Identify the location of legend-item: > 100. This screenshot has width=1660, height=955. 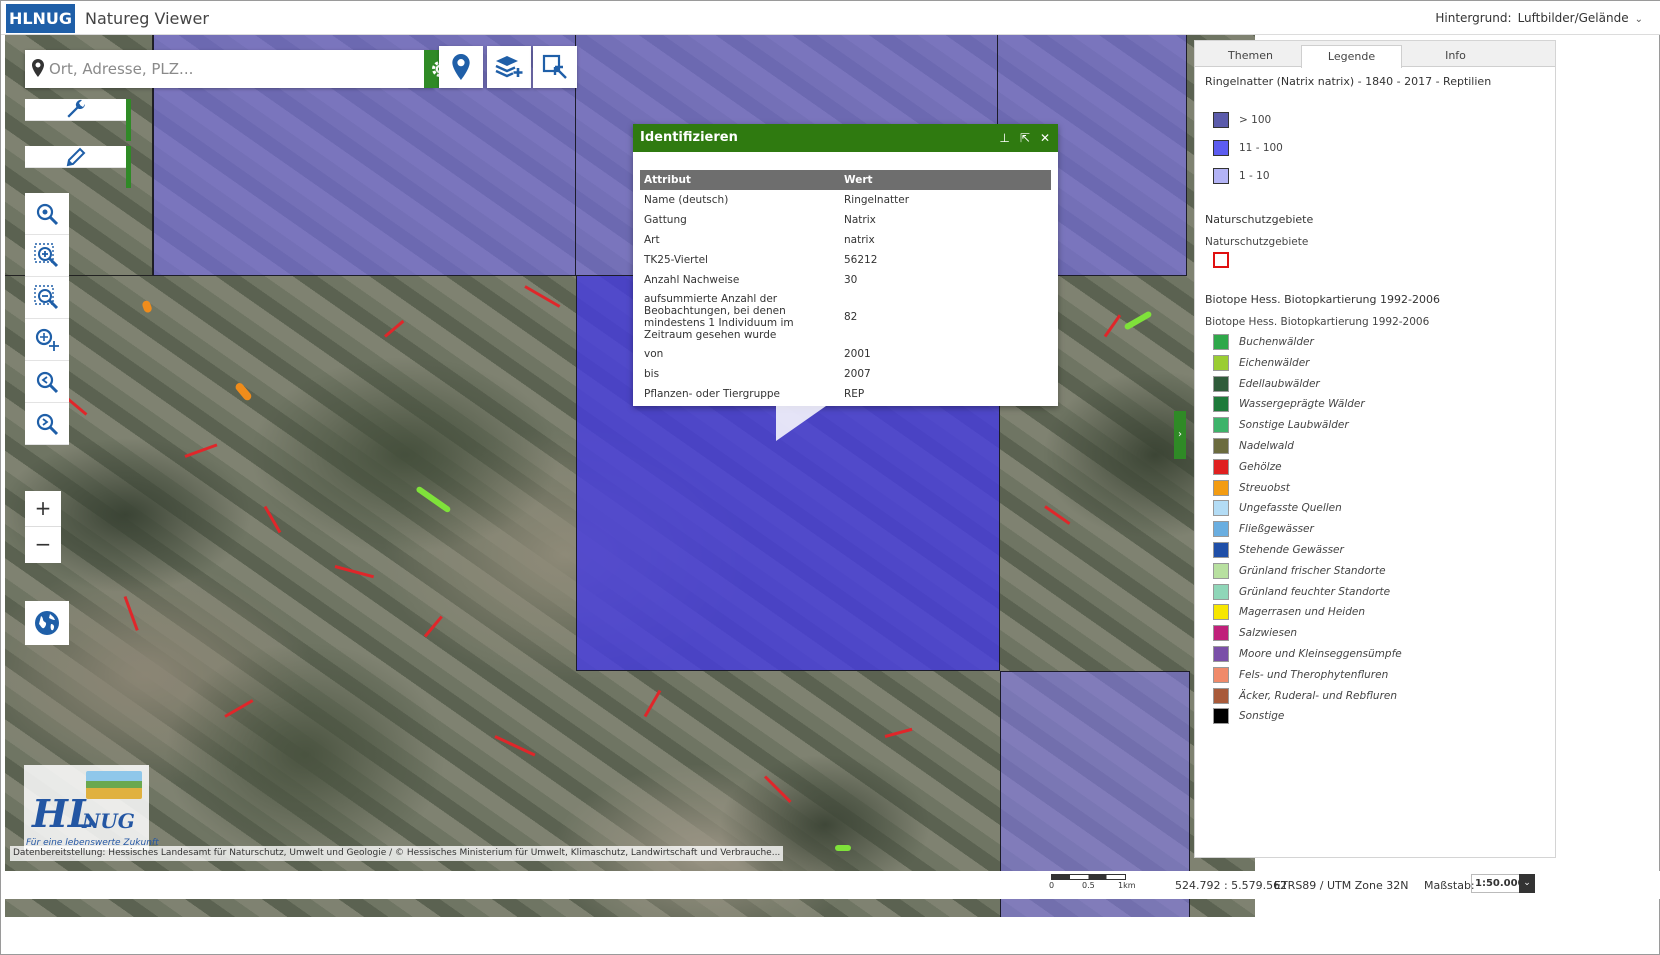
(1242, 120).